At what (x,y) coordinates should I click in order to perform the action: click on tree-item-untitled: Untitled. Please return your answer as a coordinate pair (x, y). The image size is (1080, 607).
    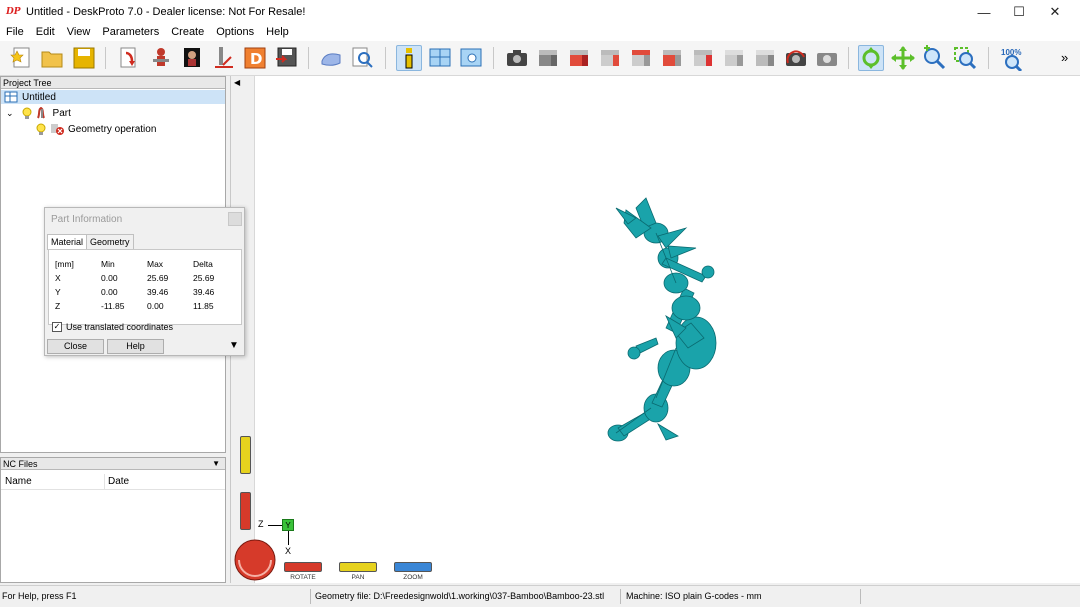
    Looking at the image, I should click on (113, 97).